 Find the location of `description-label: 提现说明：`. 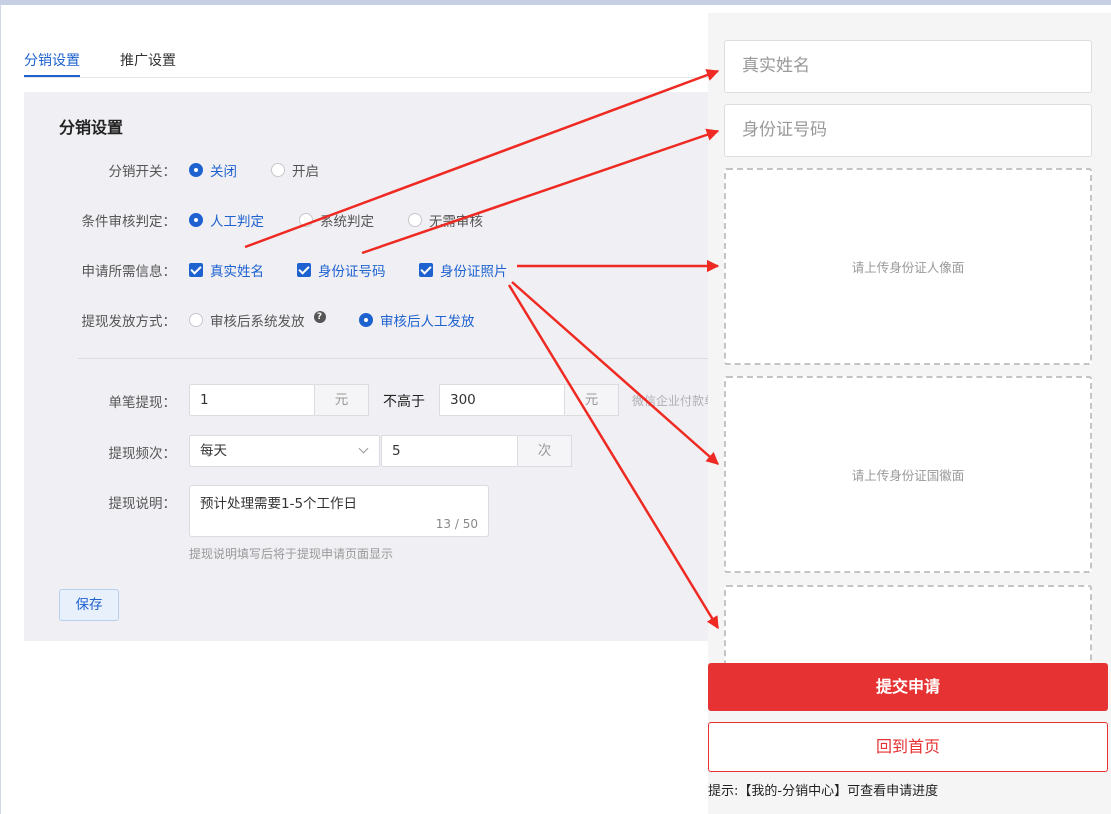

description-label: 提现说明： is located at coordinates (142, 504).